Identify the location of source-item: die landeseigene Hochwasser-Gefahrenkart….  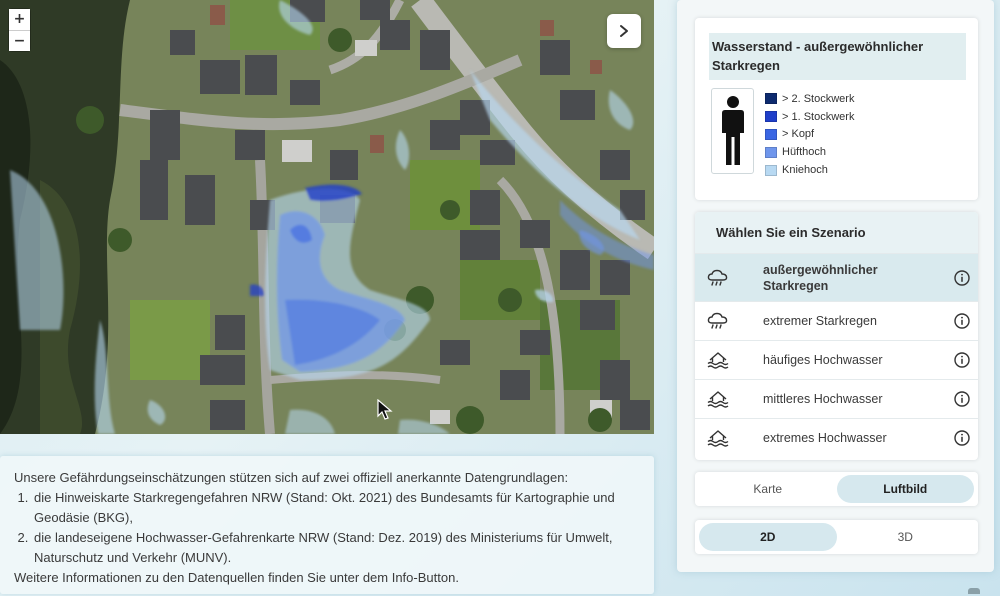
(336, 548).